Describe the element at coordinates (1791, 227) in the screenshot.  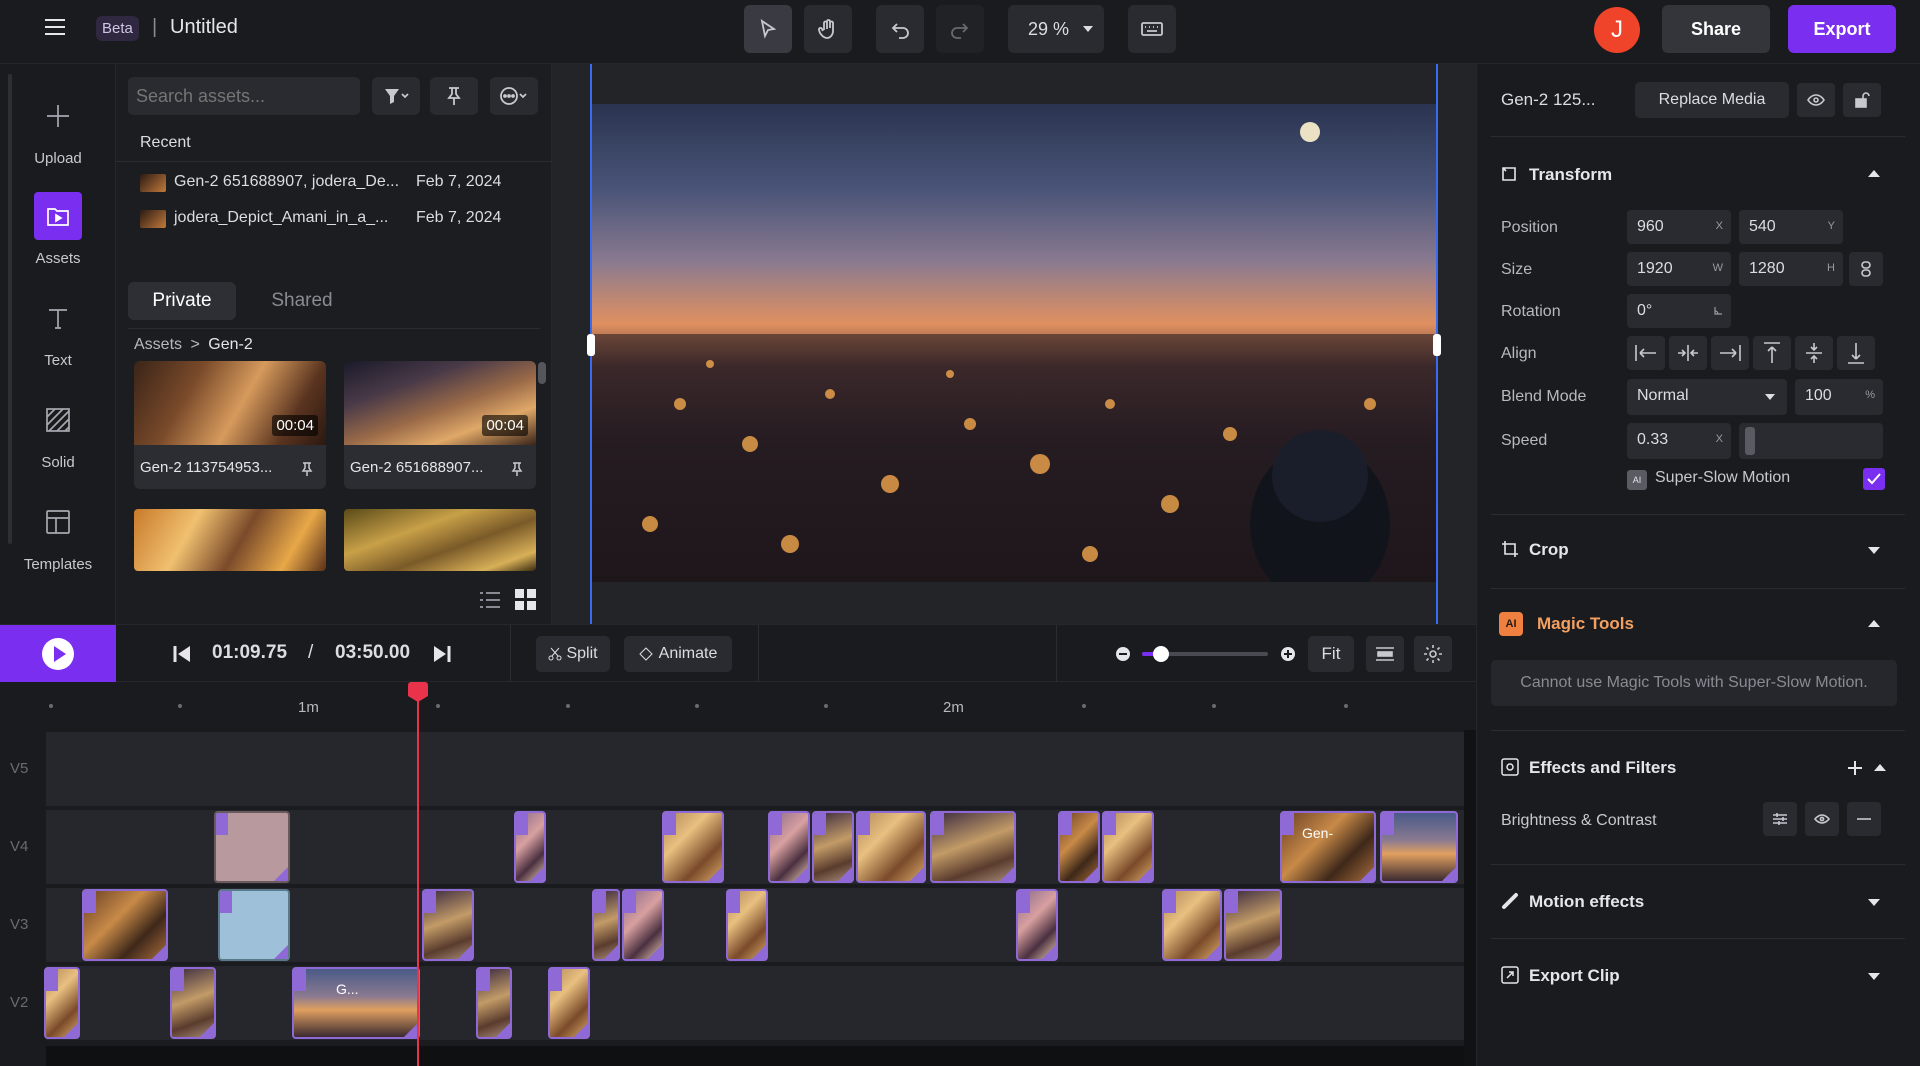
I see `position-y-input: 540 Y` at that location.